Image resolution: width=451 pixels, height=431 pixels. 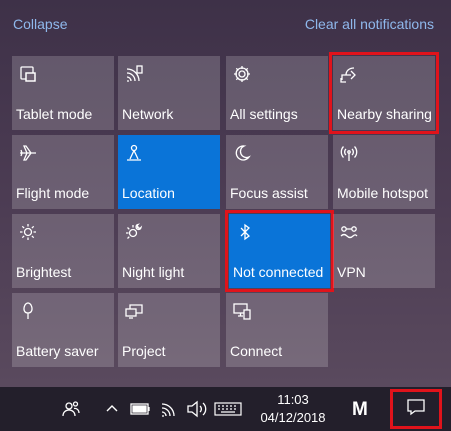 What do you see at coordinates (384, 251) in the screenshot?
I see `tile-vpn: VPN` at bounding box center [384, 251].